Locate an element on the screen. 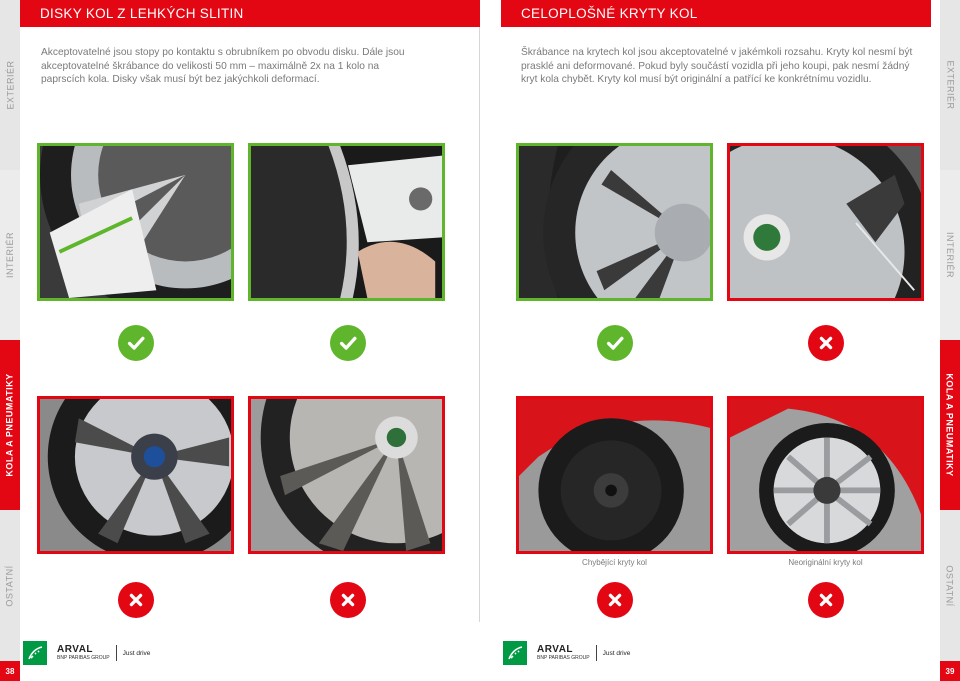  page-number-right: 39 is located at coordinates (950, 671).